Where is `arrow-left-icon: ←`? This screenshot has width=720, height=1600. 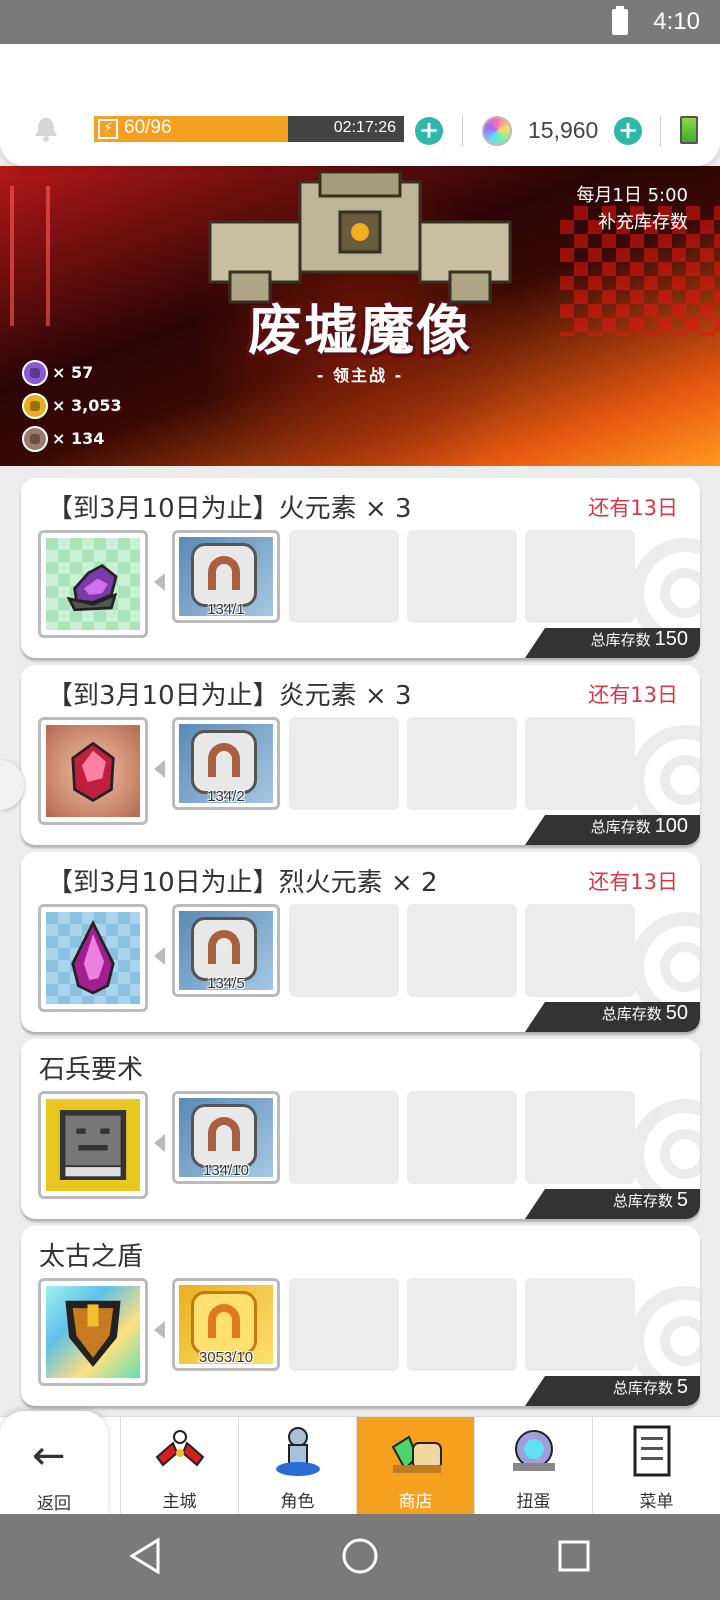 arrow-left-icon: ← is located at coordinates (49, 1456).